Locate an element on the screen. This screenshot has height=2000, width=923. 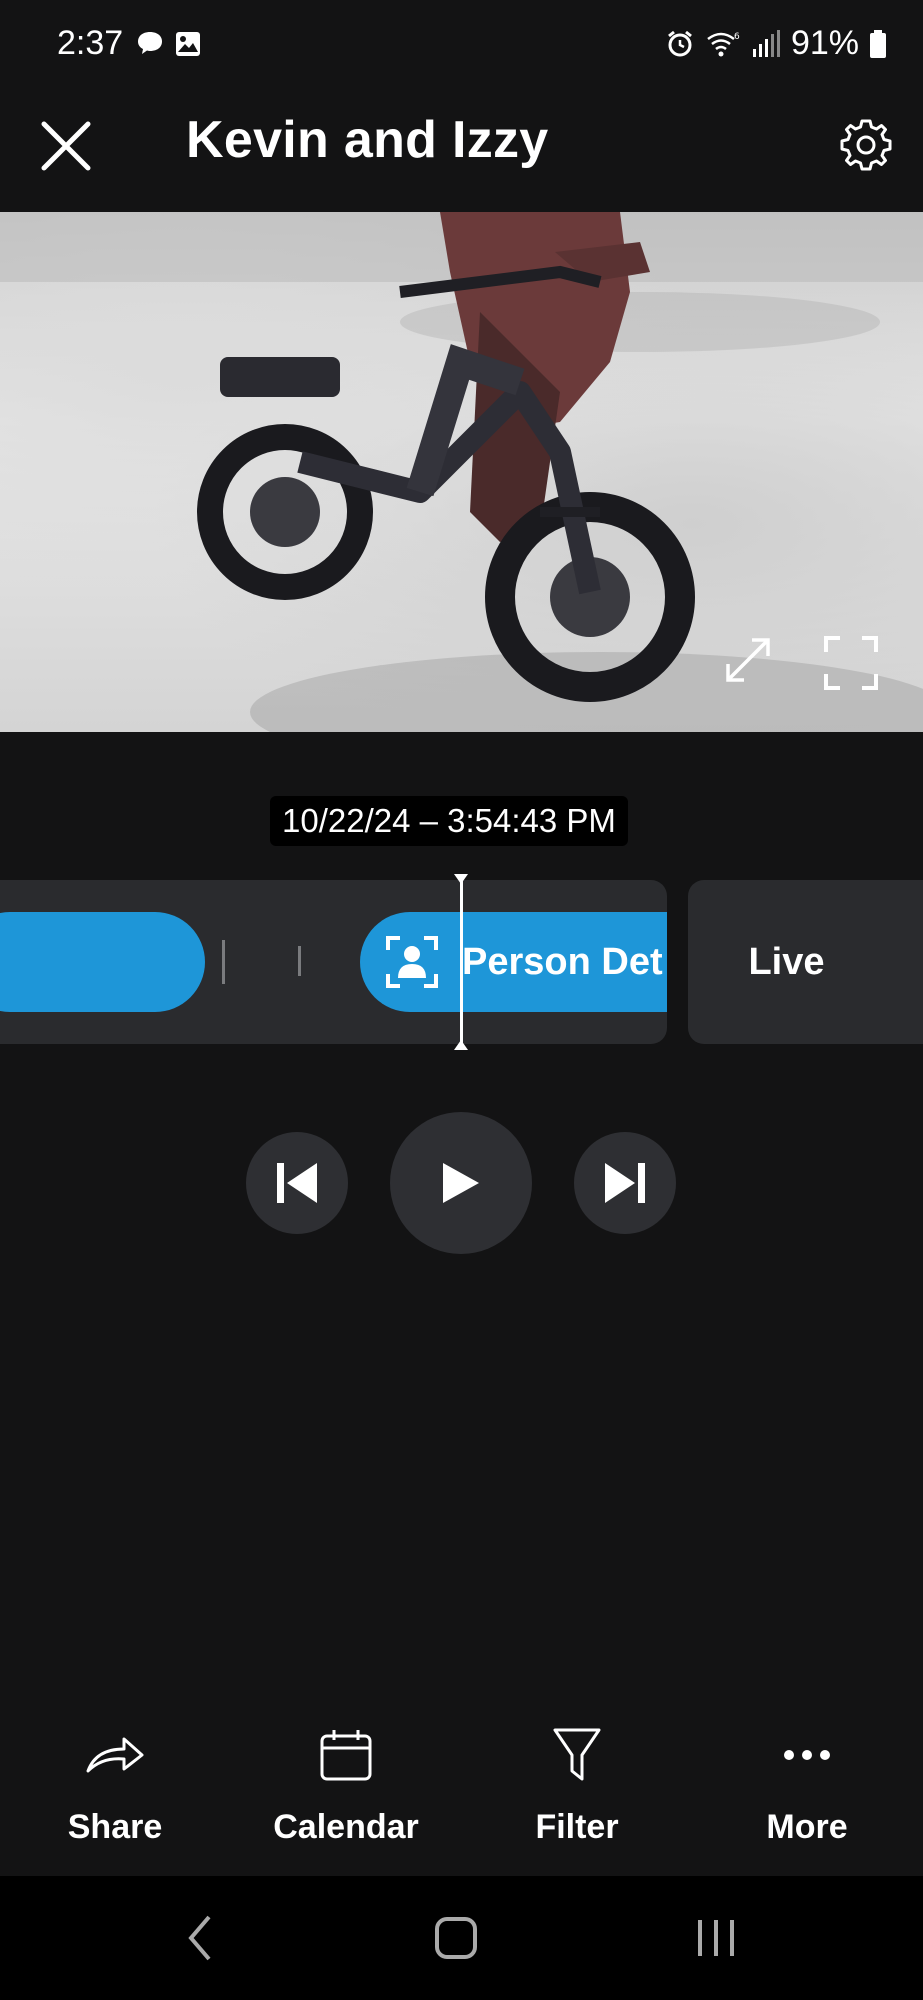
filter-label: Filter is located at coordinates (577, 1827).